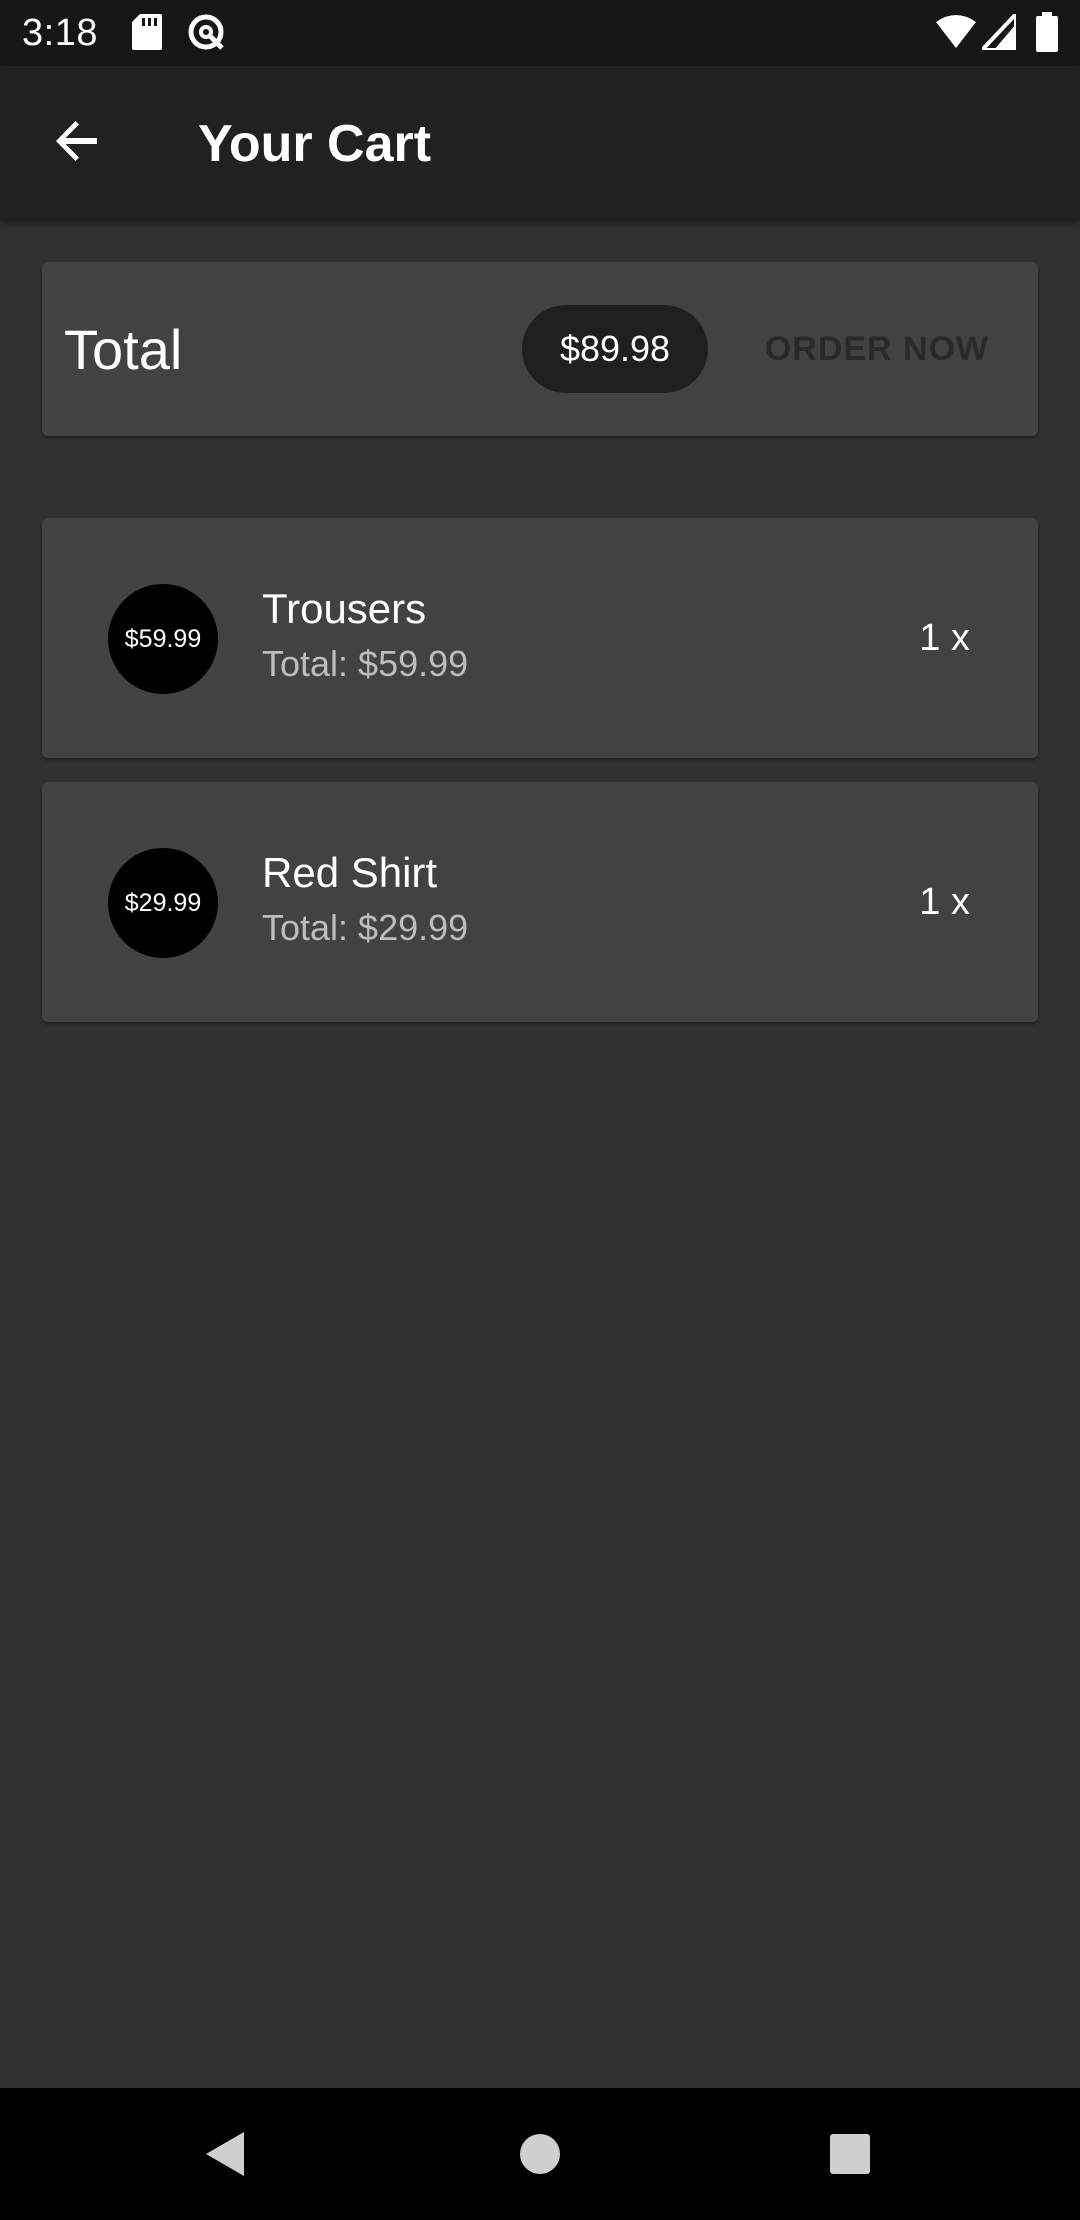 Image resolution: width=1080 pixels, height=2220 pixels. Describe the element at coordinates (540, 638) in the screenshot. I see `cart-item-trousers: $59.99 Trousers Total: $59.99 1 x` at that location.